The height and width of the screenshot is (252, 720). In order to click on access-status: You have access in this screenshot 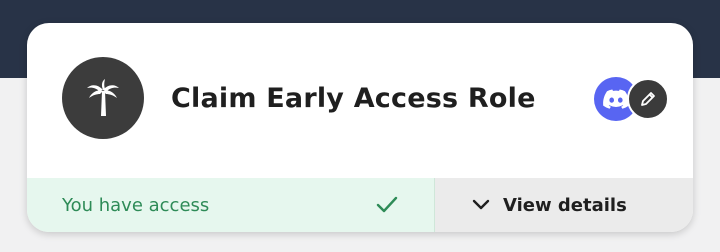, I will do `click(231, 205)`.